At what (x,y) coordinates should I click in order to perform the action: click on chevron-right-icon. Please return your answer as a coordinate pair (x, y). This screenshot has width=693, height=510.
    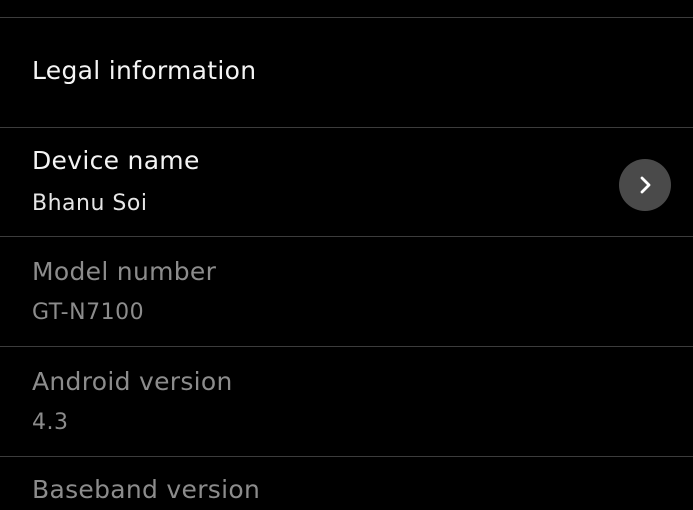
    Looking at the image, I should click on (645, 185).